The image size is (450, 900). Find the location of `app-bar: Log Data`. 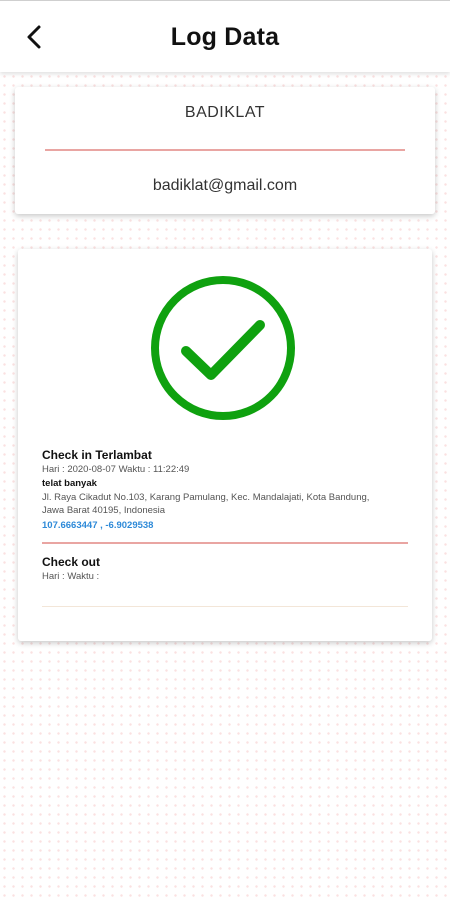

app-bar: Log Data is located at coordinates (225, 36).